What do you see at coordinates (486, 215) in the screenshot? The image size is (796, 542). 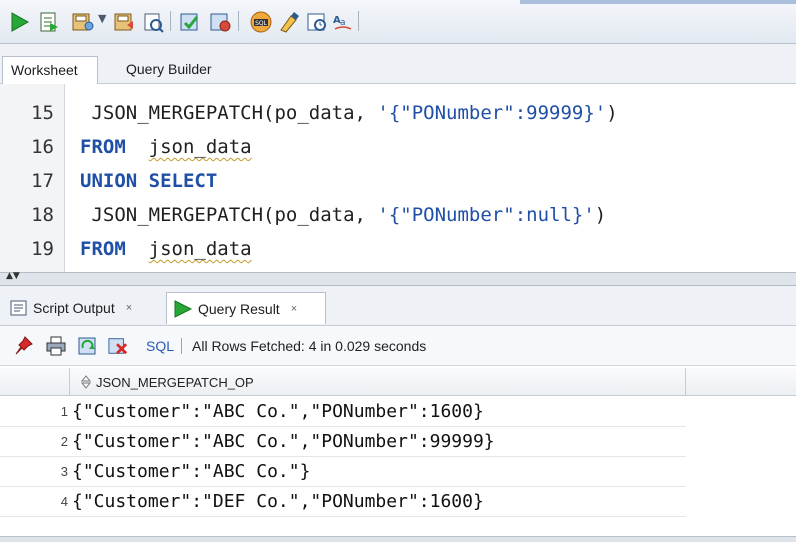 I see `code-token: '{"PONumber":null}'` at bounding box center [486, 215].